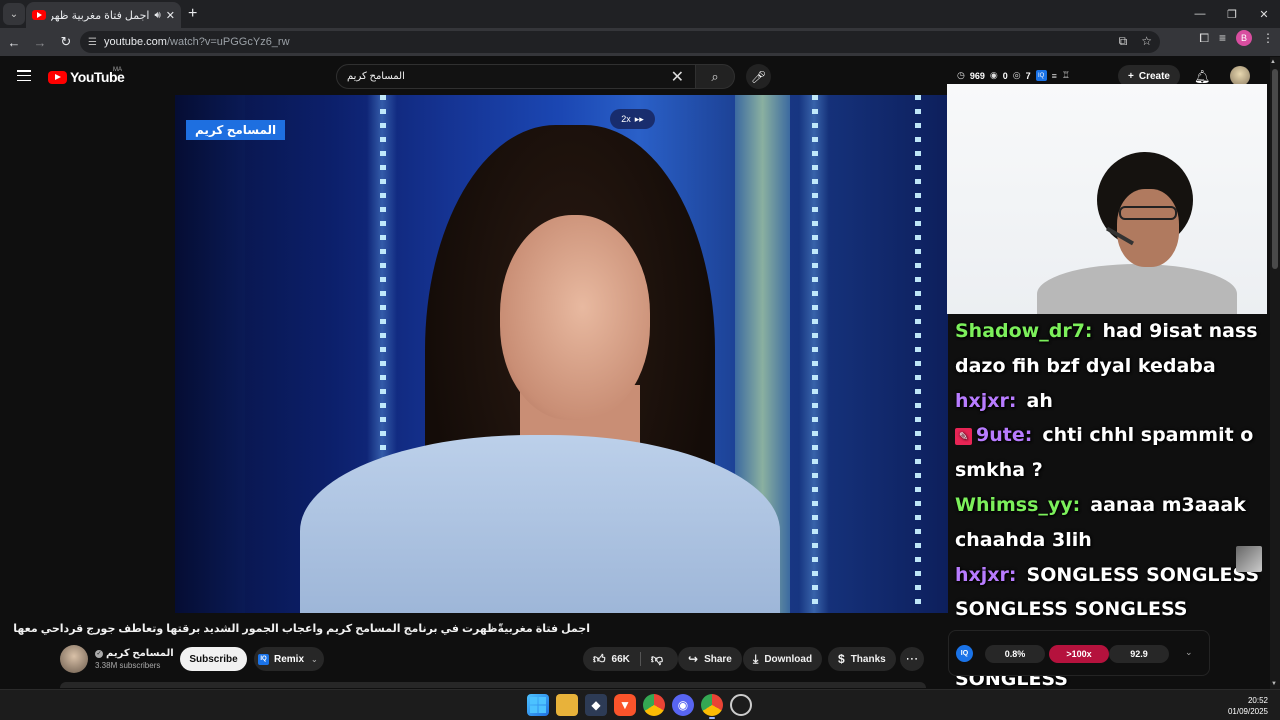 Image resolution: width=1280 pixels, height=720 pixels. What do you see at coordinates (538, 705) in the screenshot?
I see `start-menu-icon` at bounding box center [538, 705].